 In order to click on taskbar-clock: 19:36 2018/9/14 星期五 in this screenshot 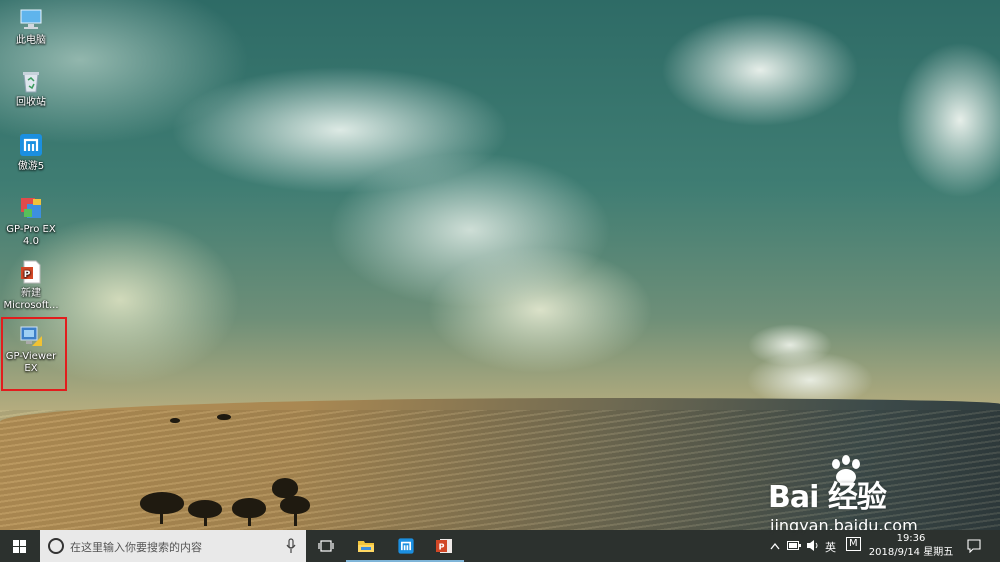, I will do `click(911, 546)`.